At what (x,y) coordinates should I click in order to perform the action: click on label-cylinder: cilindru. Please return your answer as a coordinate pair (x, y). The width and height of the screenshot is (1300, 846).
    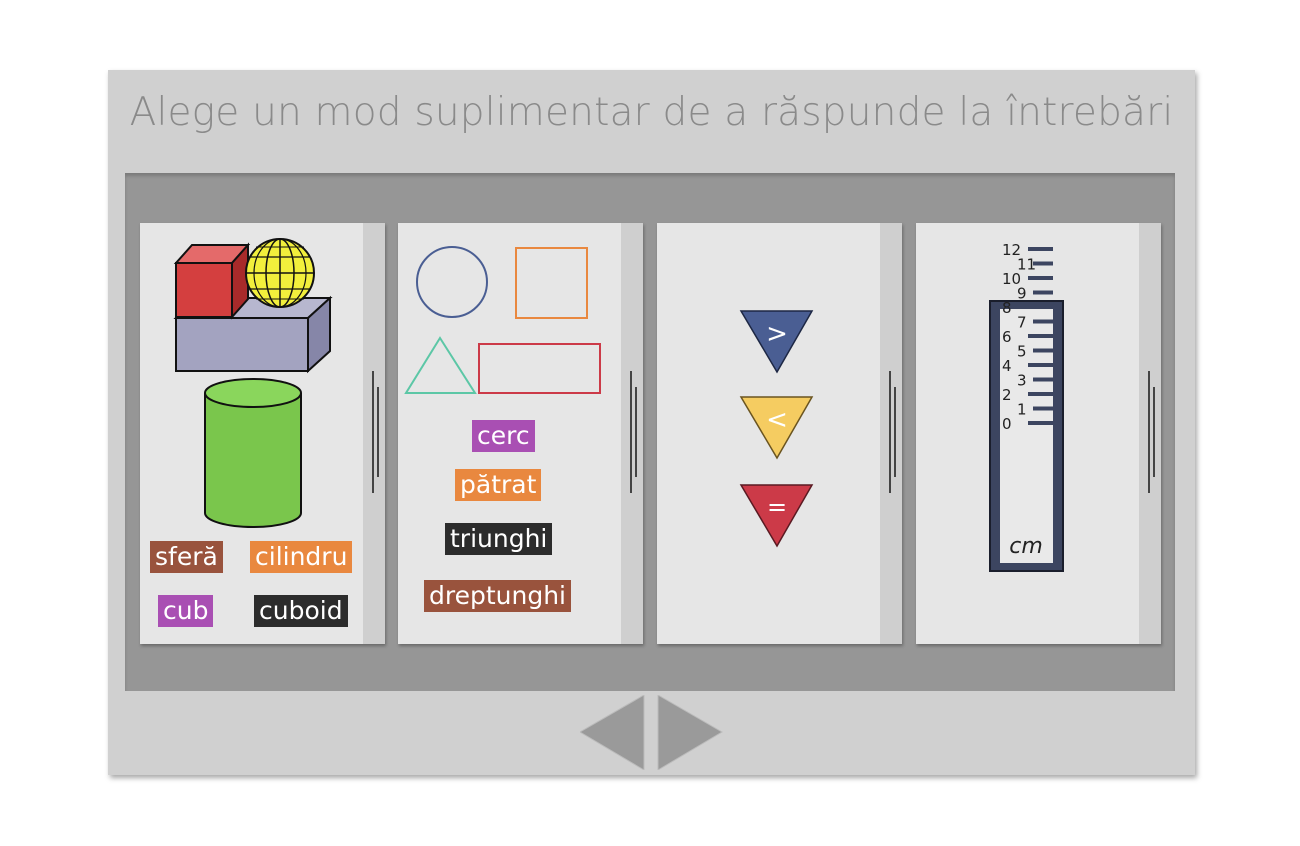
    Looking at the image, I should click on (301, 557).